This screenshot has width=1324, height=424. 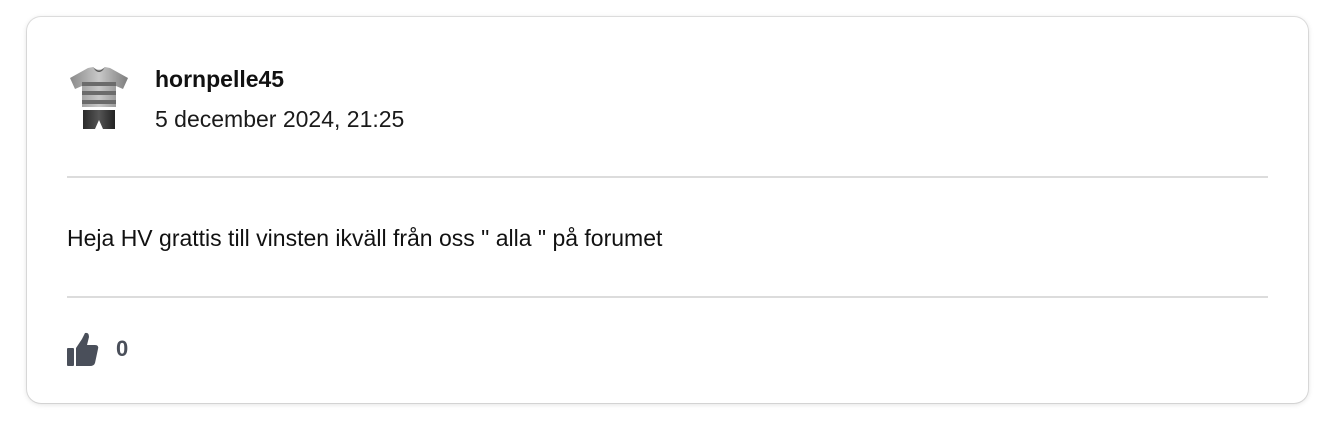 What do you see at coordinates (279, 79) in the screenshot?
I see `author-name: hornpelle45` at bounding box center [279, 79].